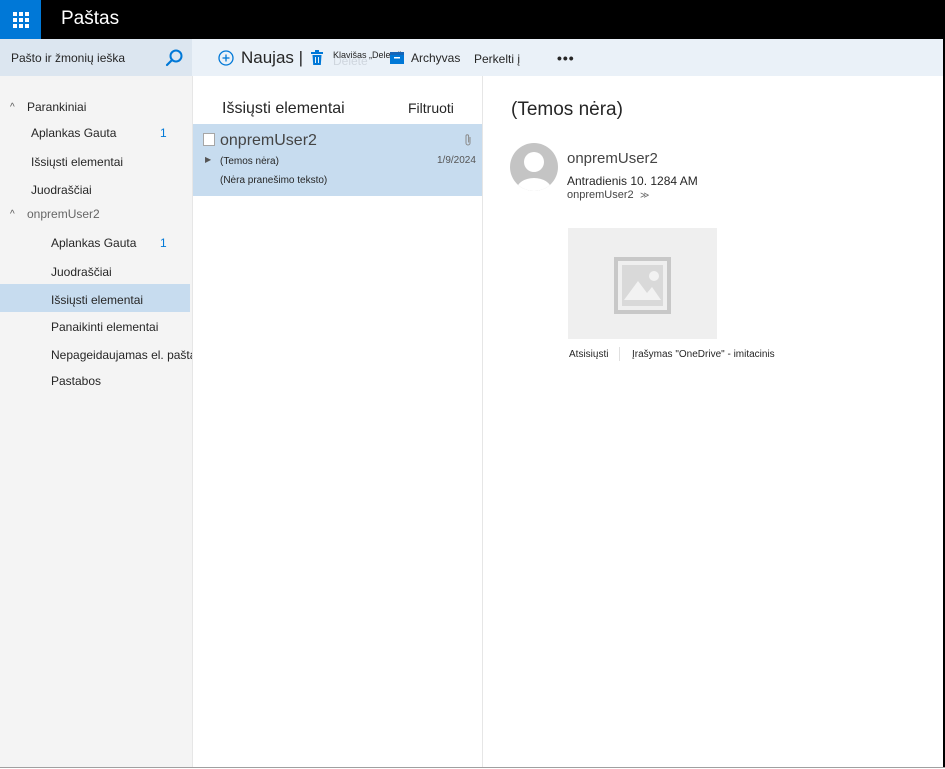 The height and width of the screenshot is (769, 945). Describe the element at coordinates (63, 214) in the screenshot. I see `account-label: onpremUser2` at that location.